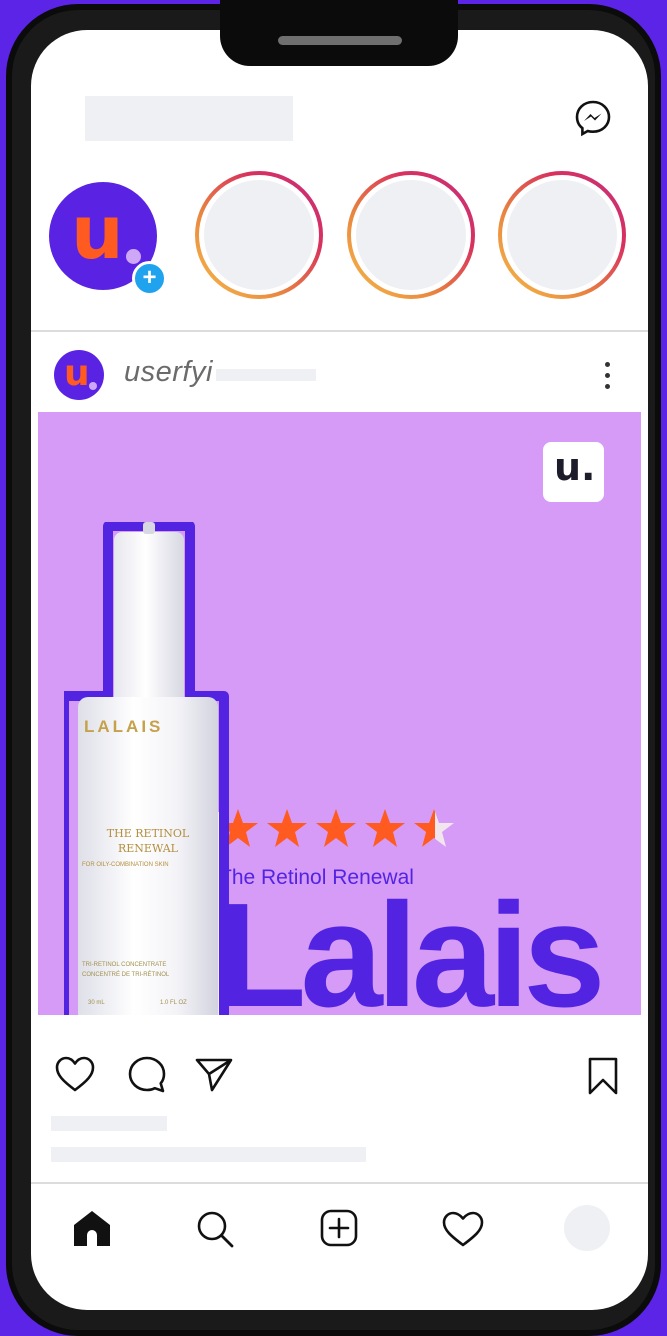 This screenshot has height=1336, width=667. What do you see at coordinates (424, 828) in the screenshot?
I see `star-half-icon` at bounding box center [424, 828].